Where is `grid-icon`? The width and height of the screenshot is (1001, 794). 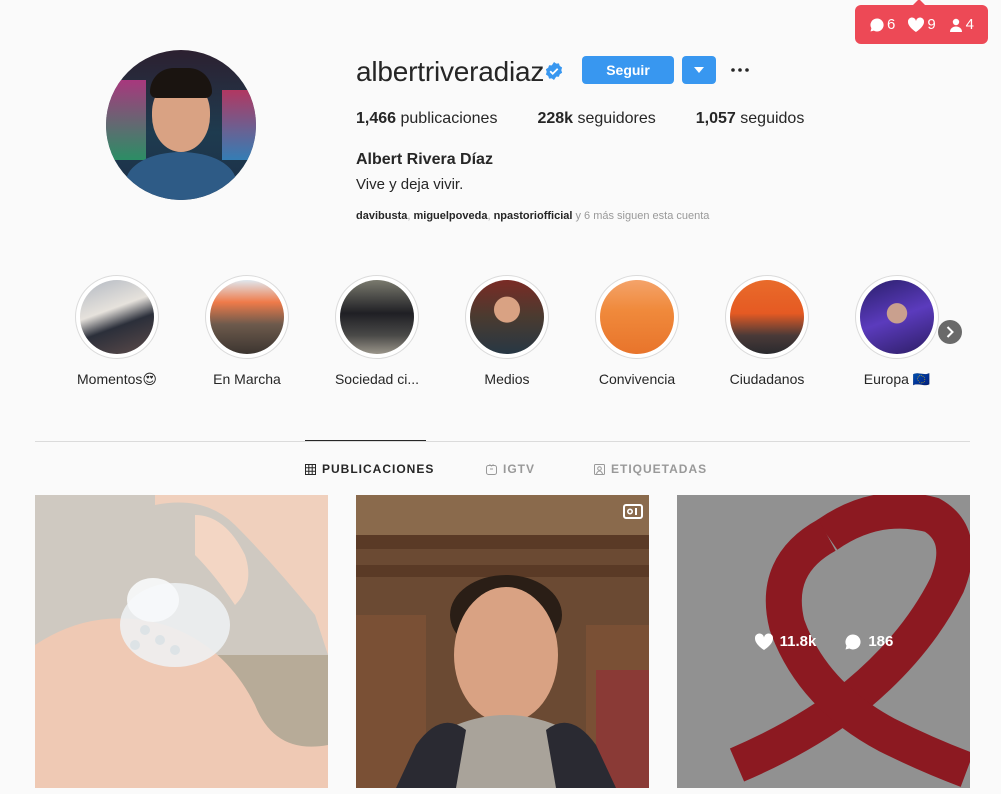 grid-icon is located at coordinates (310, 469).